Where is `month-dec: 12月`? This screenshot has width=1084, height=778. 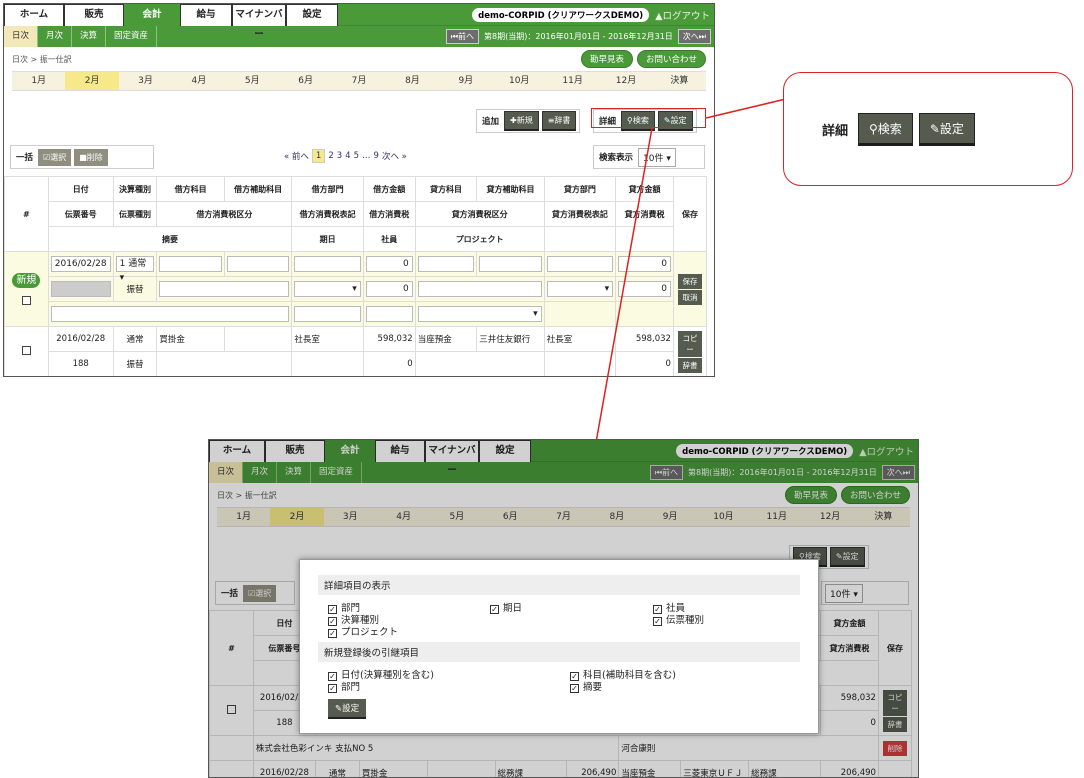
month-dec: 12月 is located at coordinates (625, 81).